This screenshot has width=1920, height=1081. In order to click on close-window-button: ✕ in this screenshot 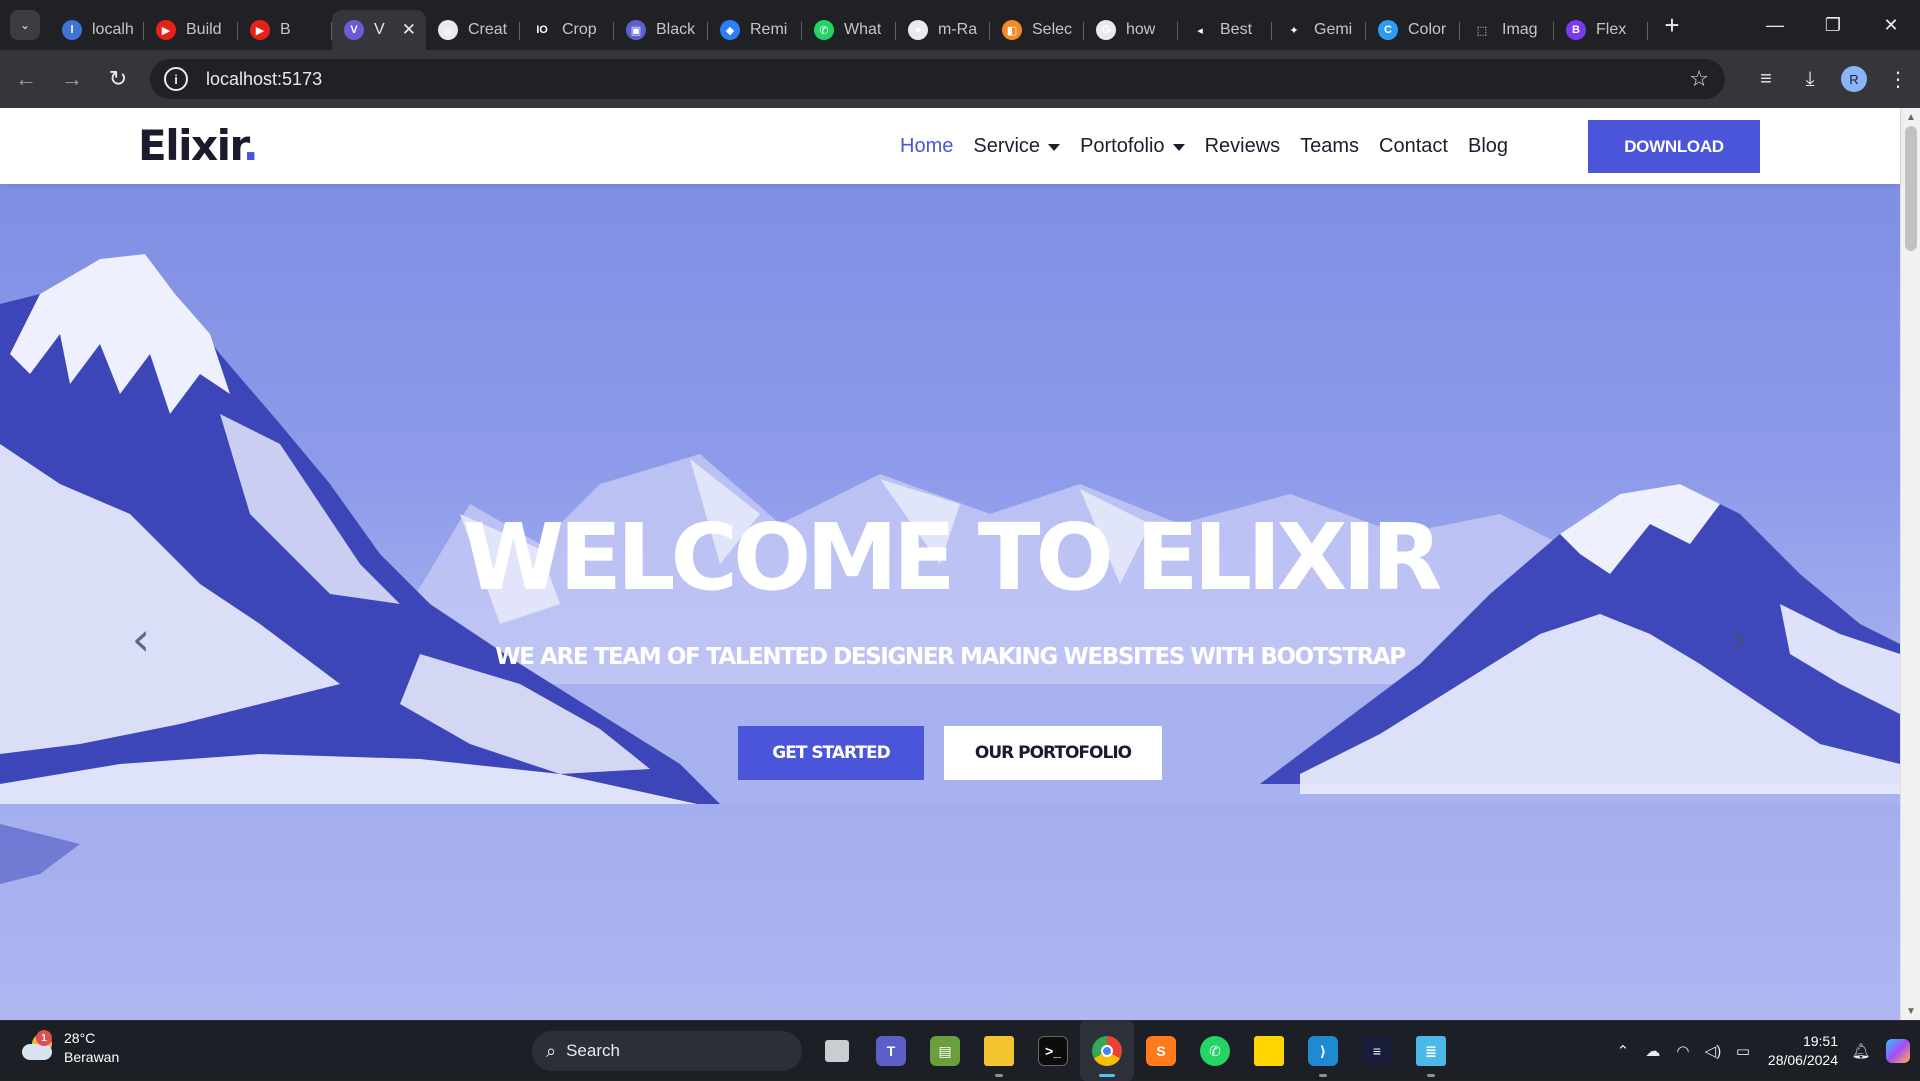, I will do `click(1891, 25)`.